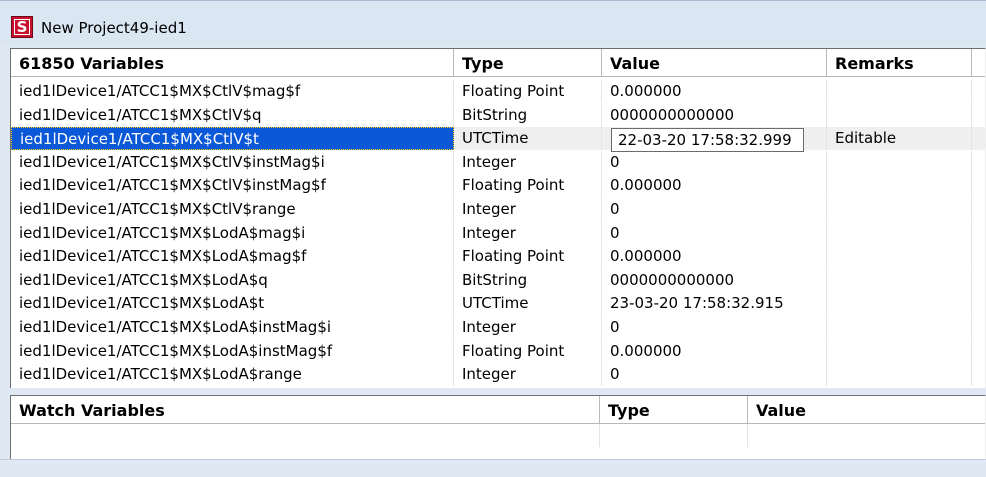 The image size is (986, 477). Describe the element at coordinates (305, 410) in the screenshot. I see `column-header-watch-variables: Watch Variables` at that location.